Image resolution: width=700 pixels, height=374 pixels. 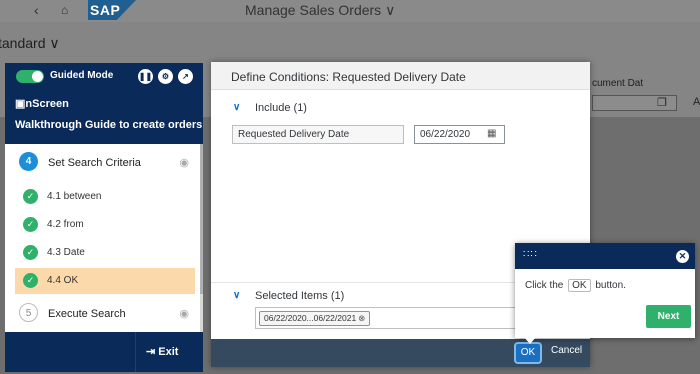 What do you see at coordinates (281, 108) in the screenshot?
I see `include-section-title: Include (1)` at bounding box center [281, 108].